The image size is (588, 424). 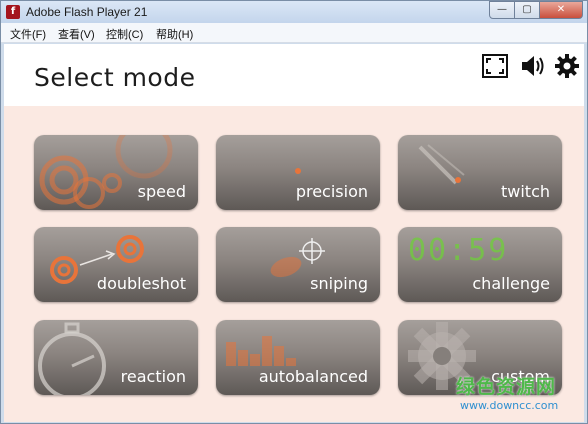 What do you see at coordinates (28, 34) in the screenshot?
I see `menu-file: 文件(F)` at bounding box center [28, 34].